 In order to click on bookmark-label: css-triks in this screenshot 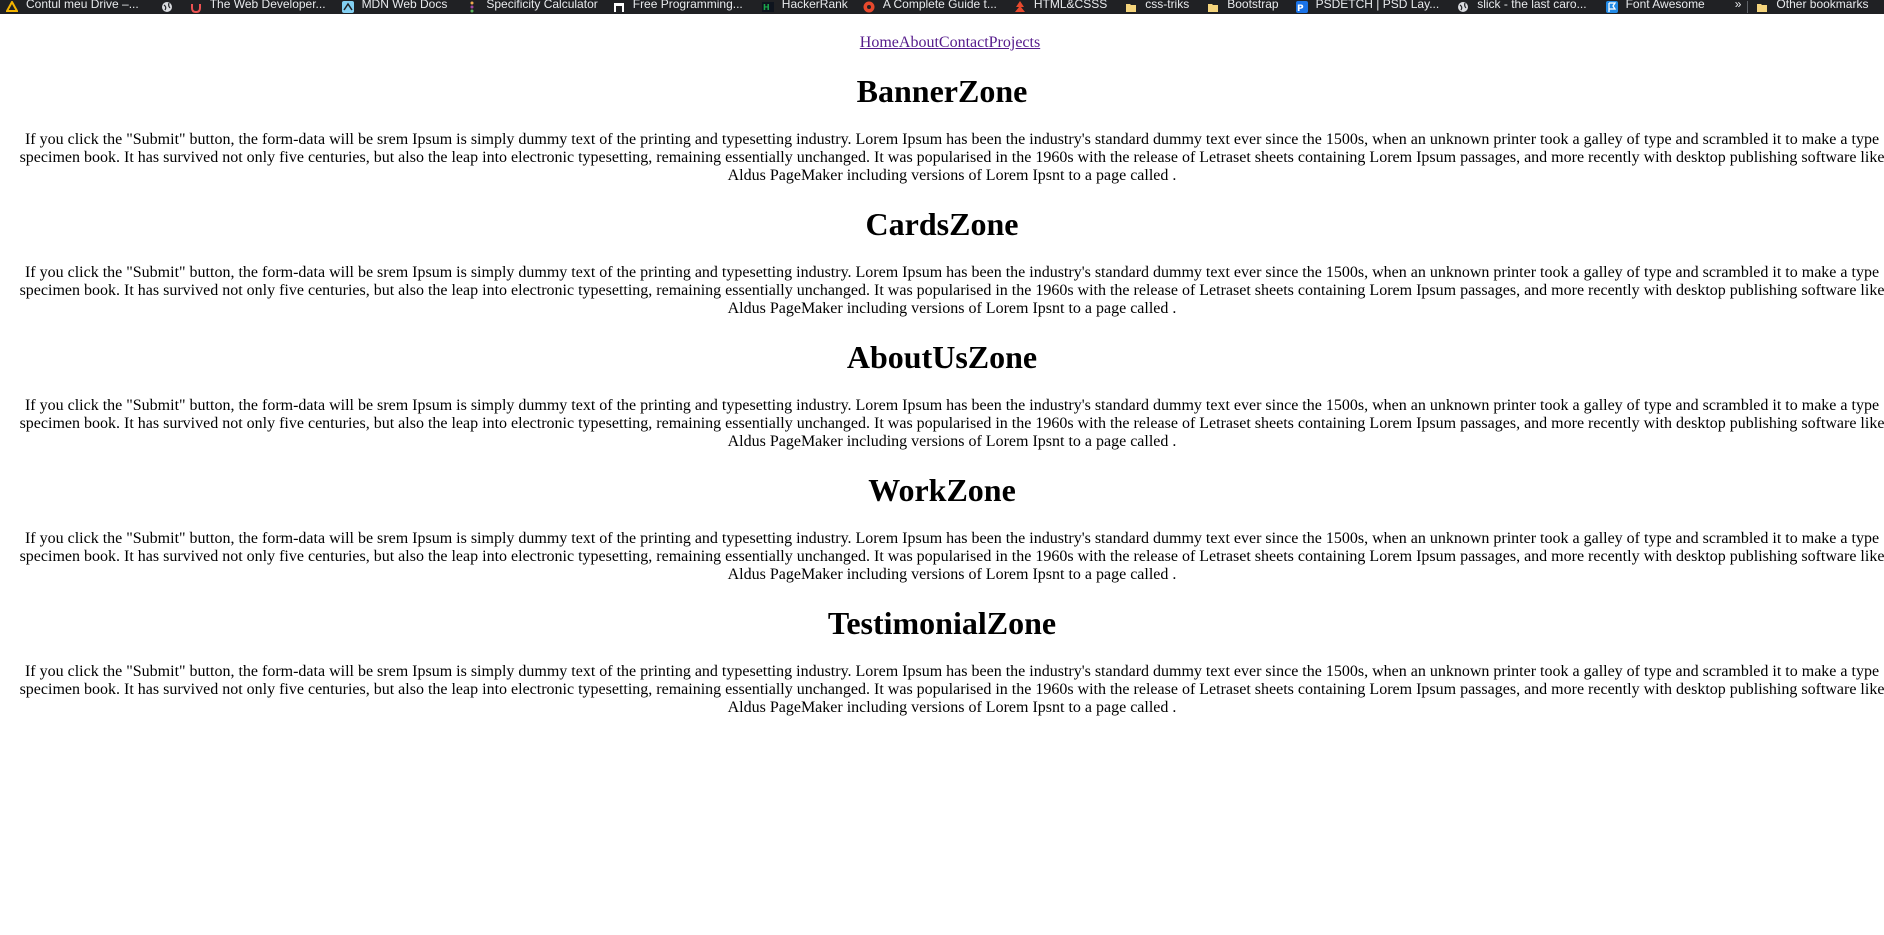, I will do `click(1167, 5)`.